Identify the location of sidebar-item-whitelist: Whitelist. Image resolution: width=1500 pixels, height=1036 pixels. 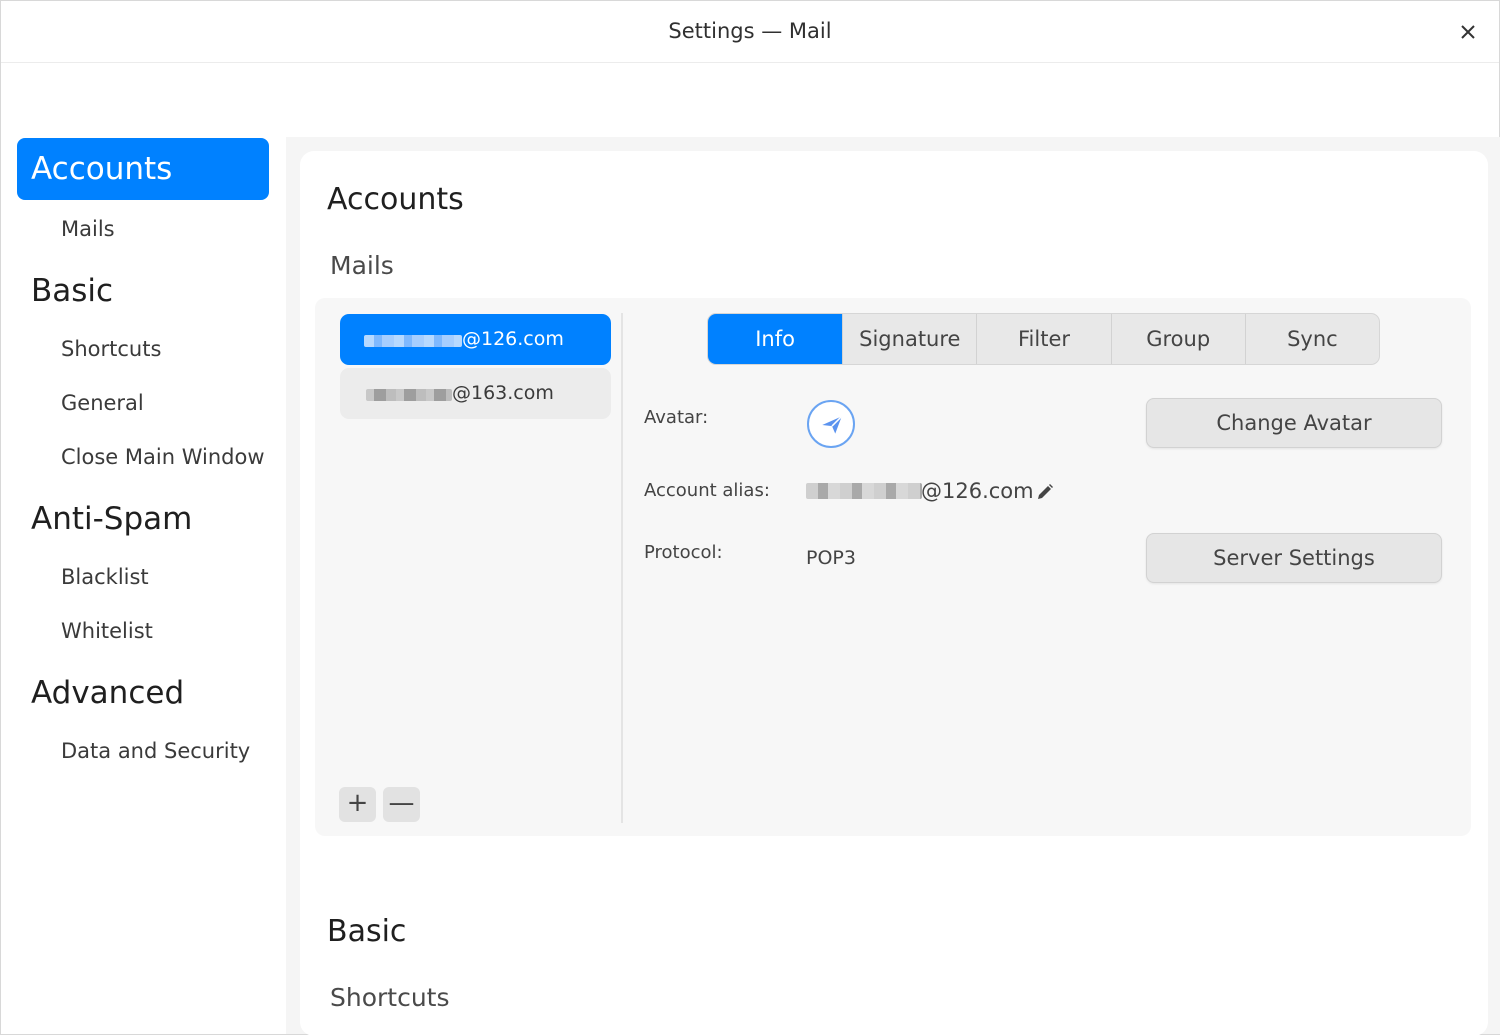
(107, 631).